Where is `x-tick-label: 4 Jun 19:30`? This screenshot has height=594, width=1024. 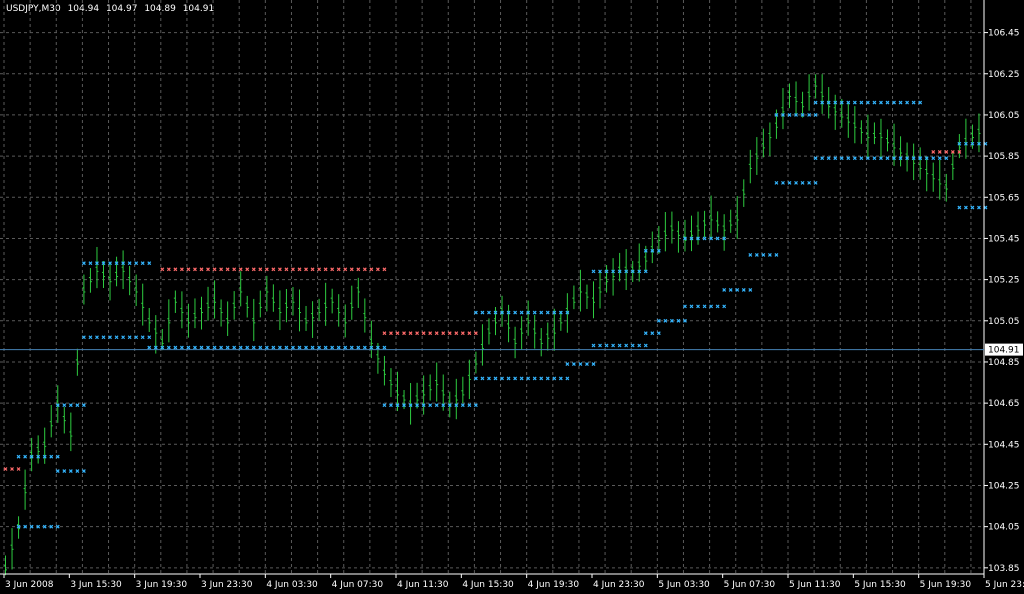 x-tick-label: 4 Jun 19:30 is located at coordinates (554, 585).